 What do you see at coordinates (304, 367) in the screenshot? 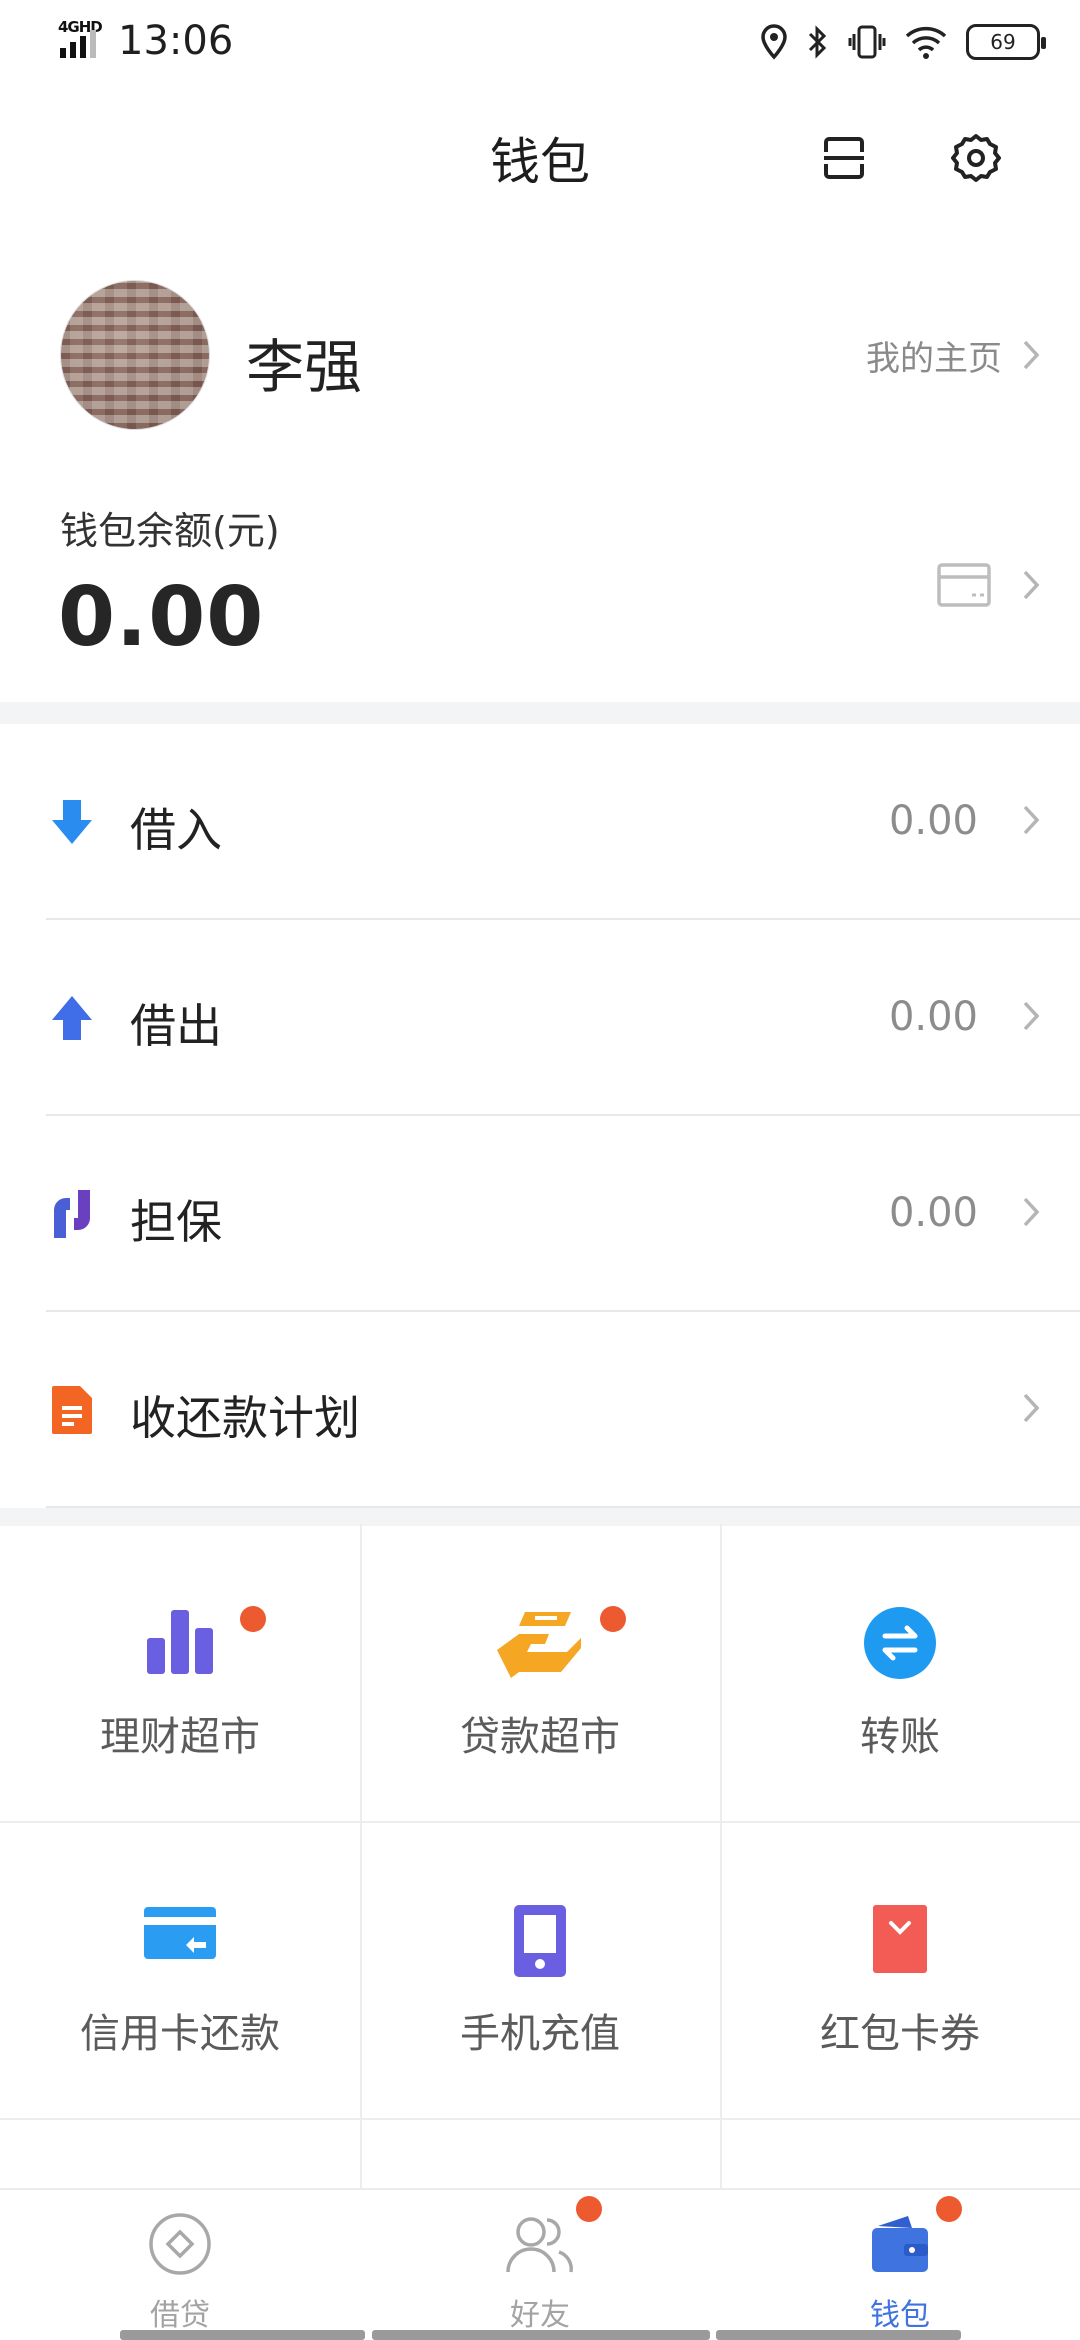
I see `user-name: 李强` at bounding box center [304, 367].